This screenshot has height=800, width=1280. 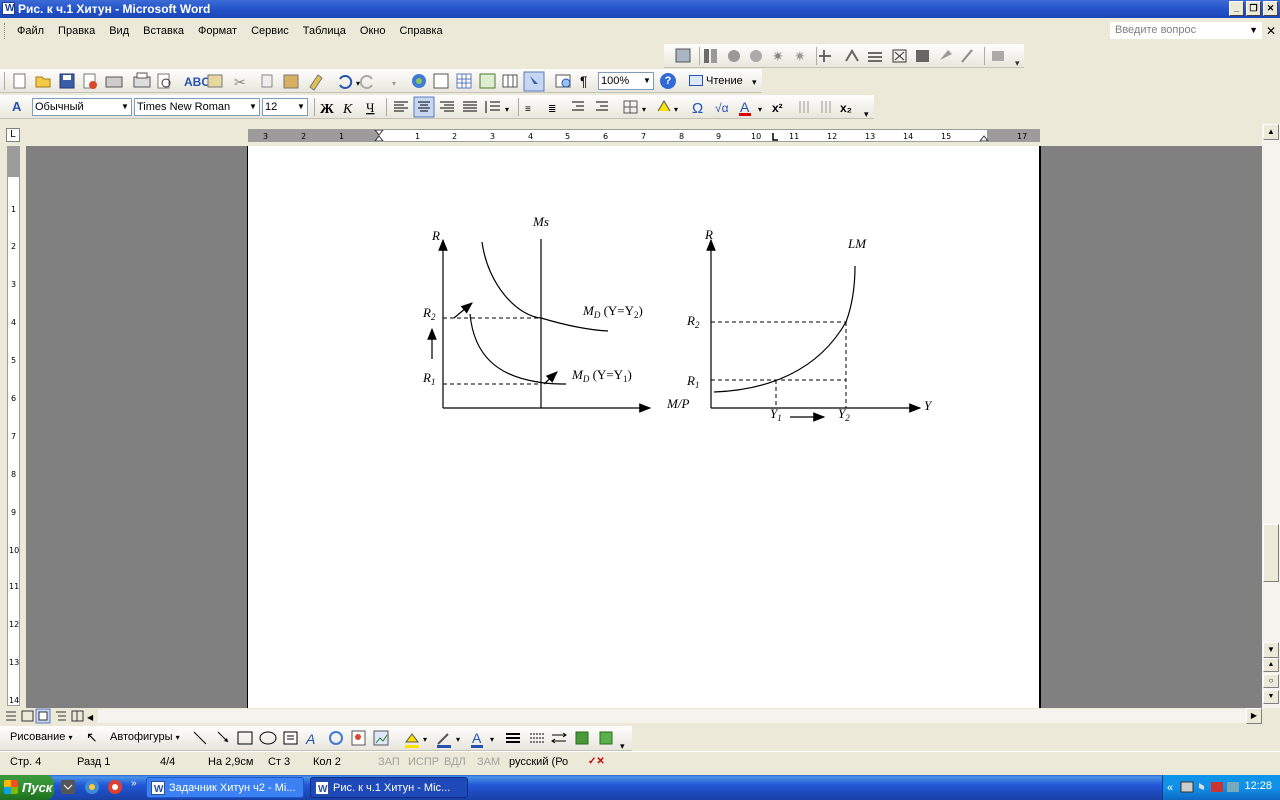 What do you see at coordinates (1271, 650) in the screenshot?
I see `scroll-down-button: ▼` at bounding box center [1271, 650].